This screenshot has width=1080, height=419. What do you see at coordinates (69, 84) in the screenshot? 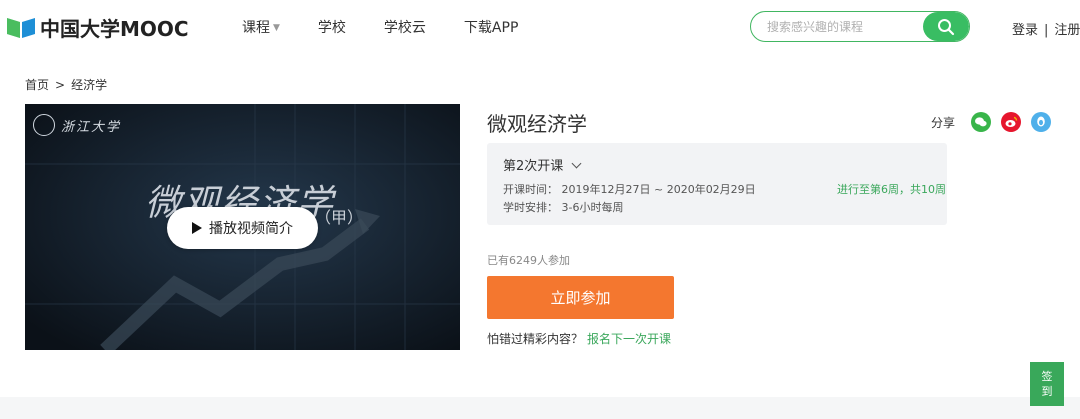
I see `breadcrumb: 首页 > 经济学` at bounding box center [69, 84].